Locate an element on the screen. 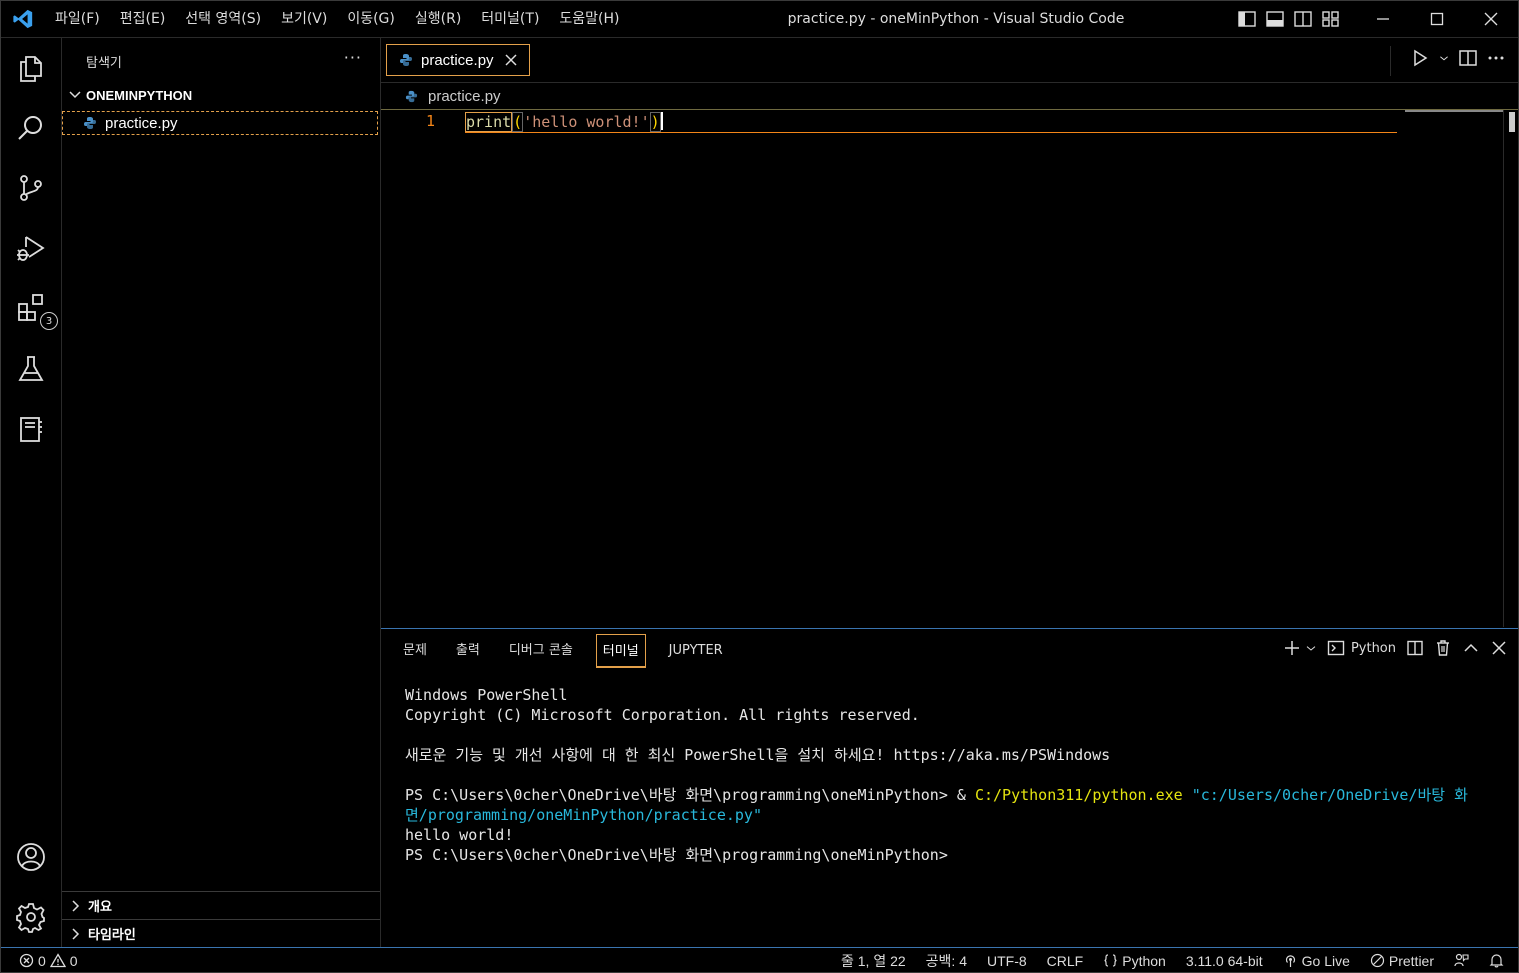  menu-help: 도움말(H) is located at coordinates (589, 19).